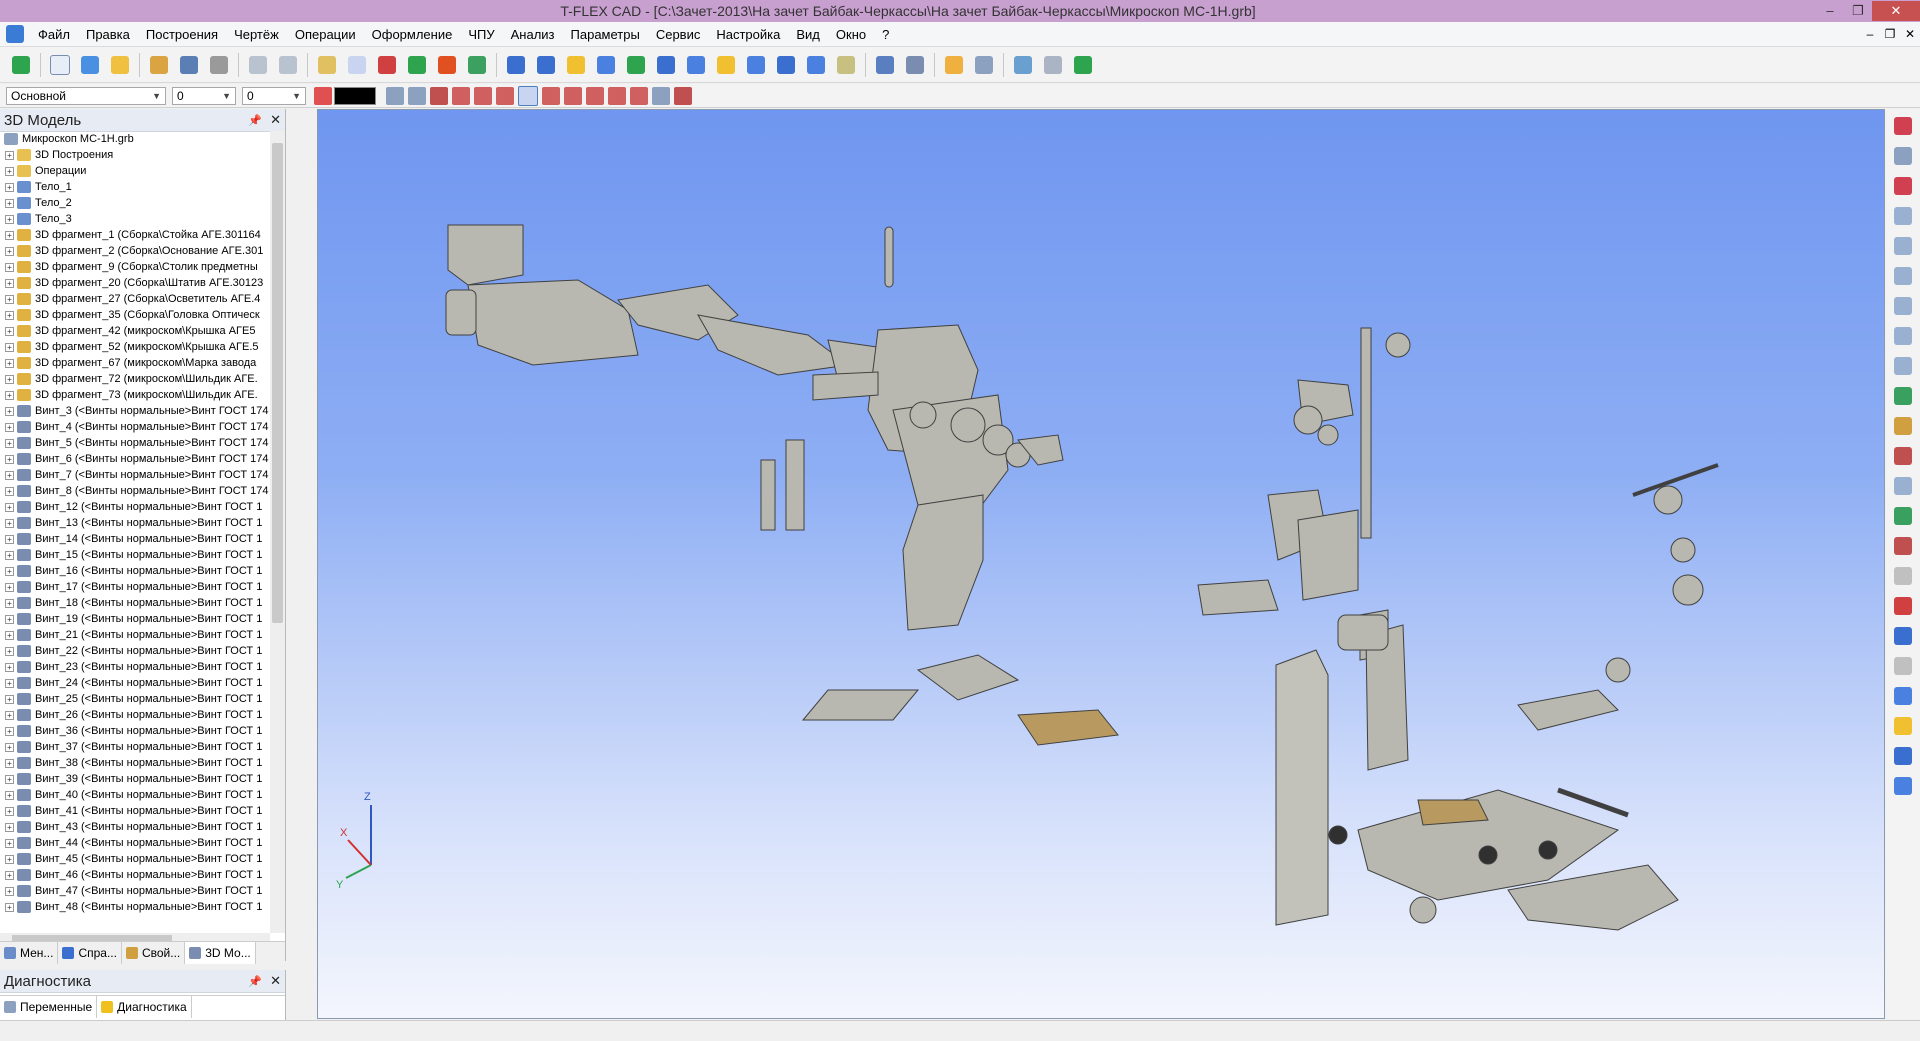 This screenshot has height=1041, width=1920. I want to click on tree-item: + Винт_21 (<Винты нормальные>Винт ГОСТ 1, so click(135, 635).